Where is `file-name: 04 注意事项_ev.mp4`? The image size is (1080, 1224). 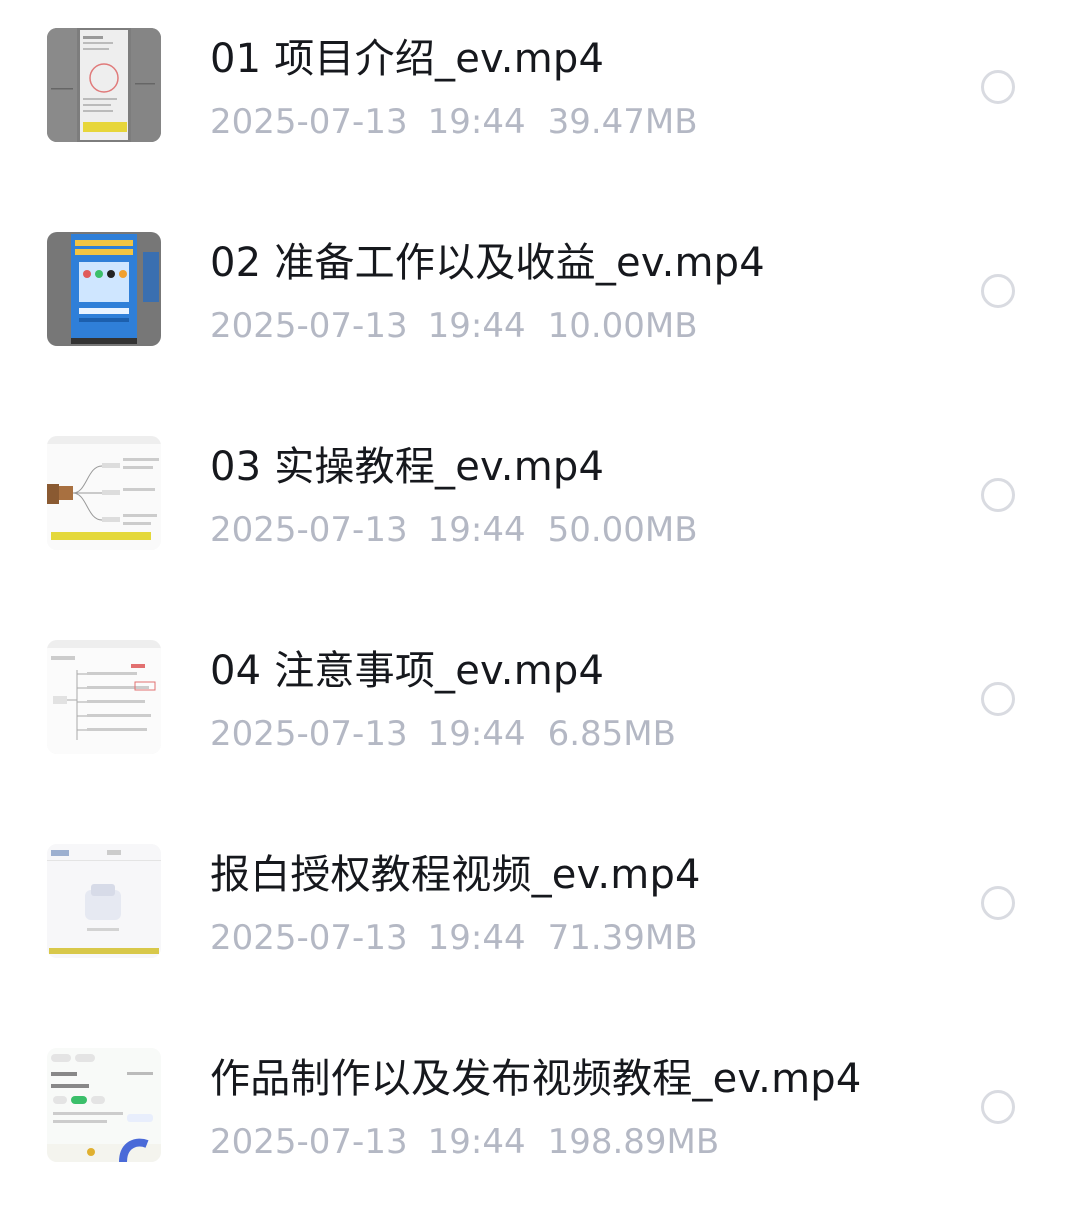
file-name: 04 注意事项_ev.mp4 is located at coordinates (407, 671).